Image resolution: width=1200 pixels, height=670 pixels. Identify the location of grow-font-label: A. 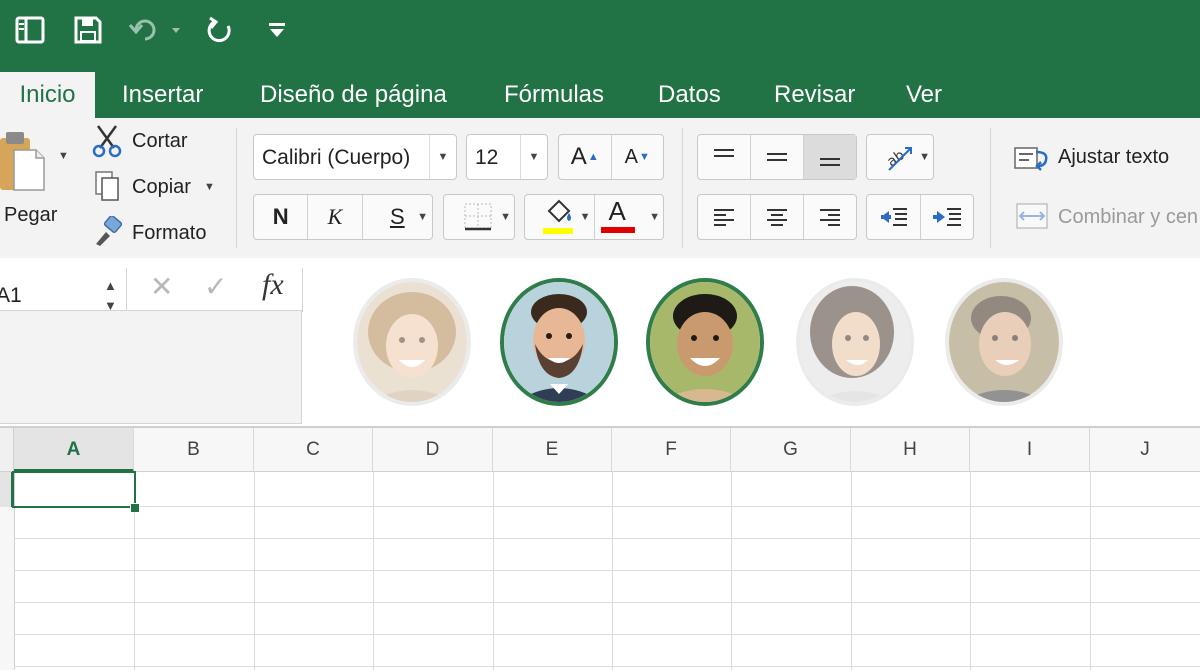
(578, 156).